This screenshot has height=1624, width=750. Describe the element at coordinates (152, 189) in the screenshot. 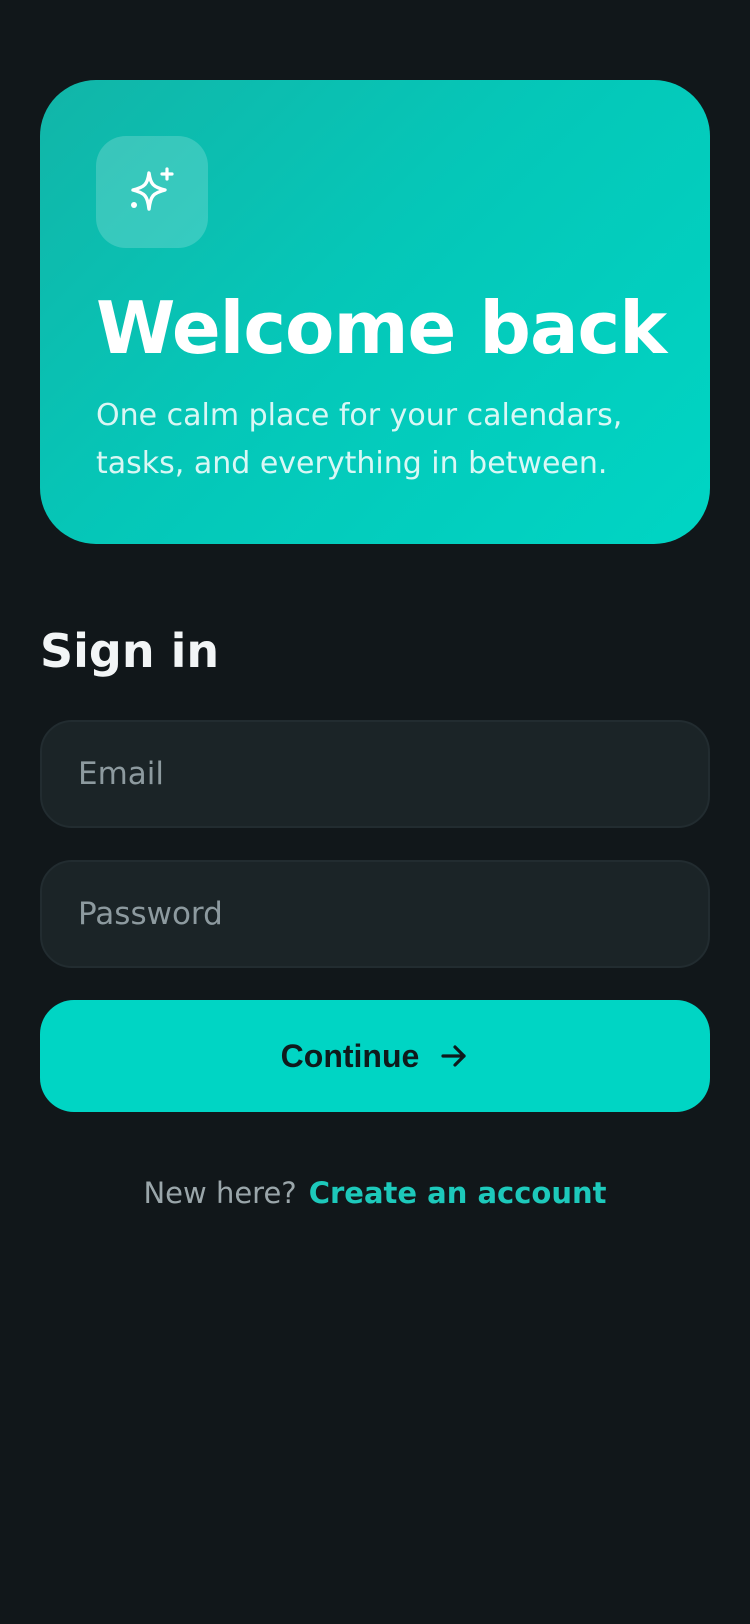

I see `sparkles-icon` at that location.